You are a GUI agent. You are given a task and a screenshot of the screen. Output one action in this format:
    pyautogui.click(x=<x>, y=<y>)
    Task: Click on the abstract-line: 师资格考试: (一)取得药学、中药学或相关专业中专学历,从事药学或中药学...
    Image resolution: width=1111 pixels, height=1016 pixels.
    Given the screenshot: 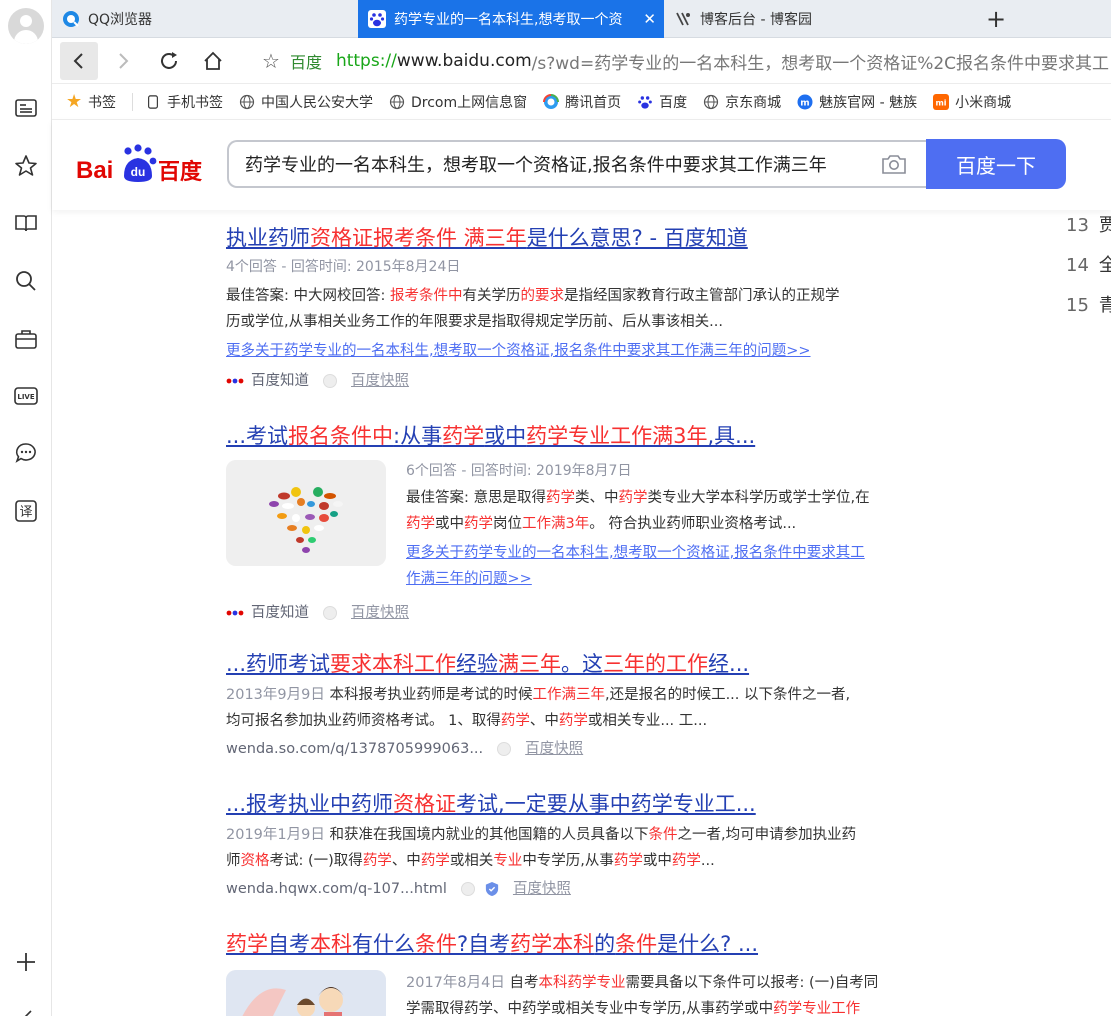 What is the action you would take?
    pyautogui.click(x=576, y=861)
    